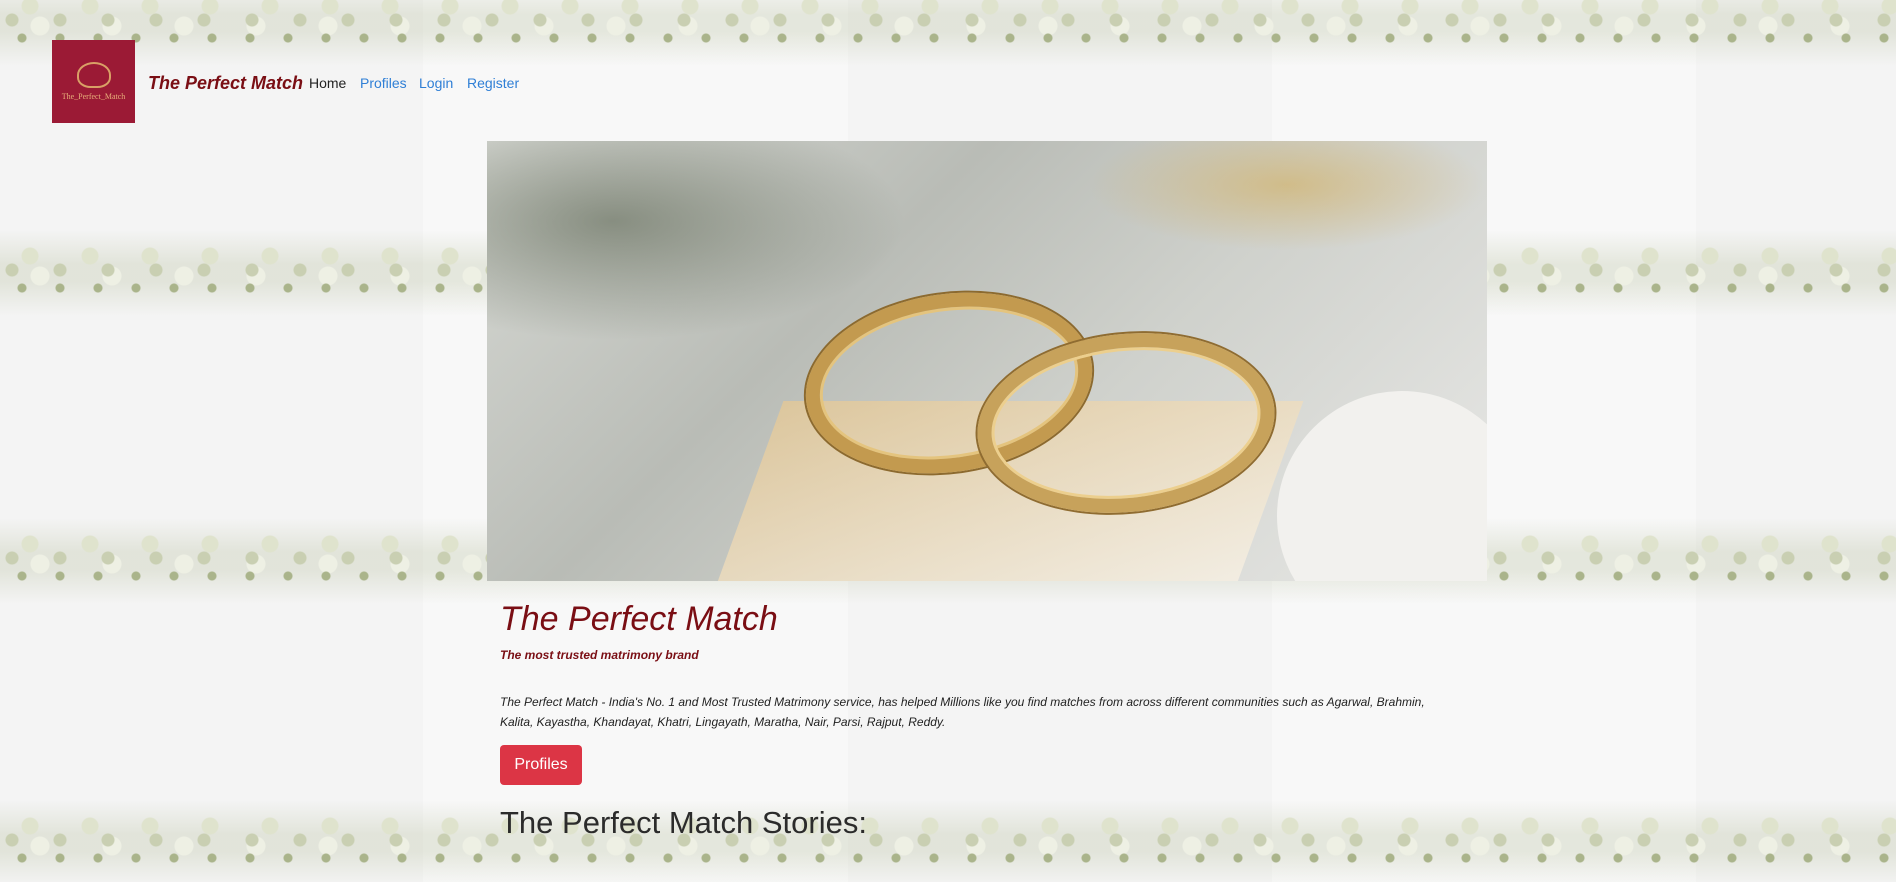 The width and height of the screenshot is (1896, 882). I want to click on logo: The_Perfect_Match, so click(93, 81).